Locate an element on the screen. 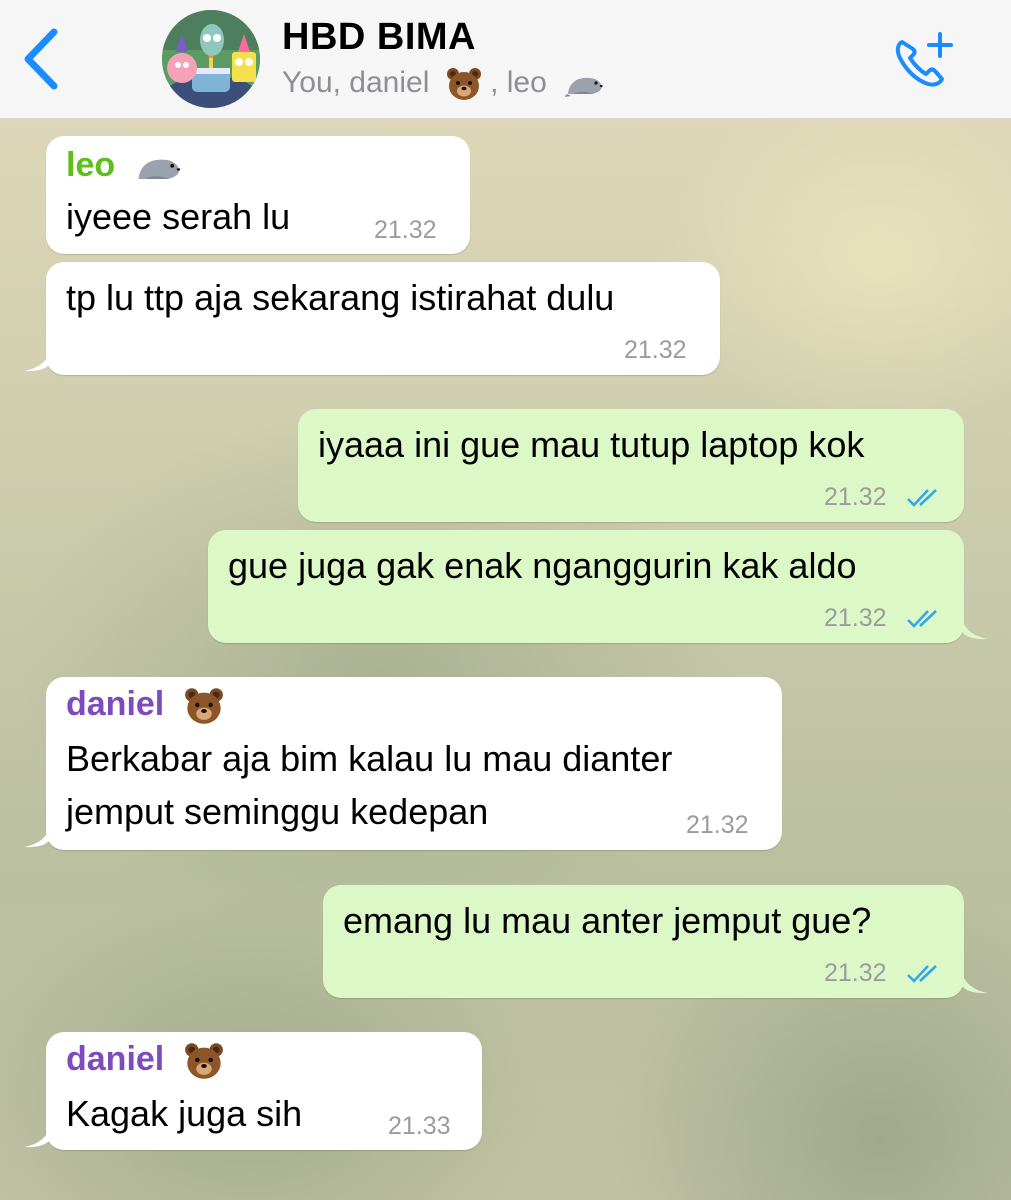  chevron-left-icon is located at coordinates (41, 59).